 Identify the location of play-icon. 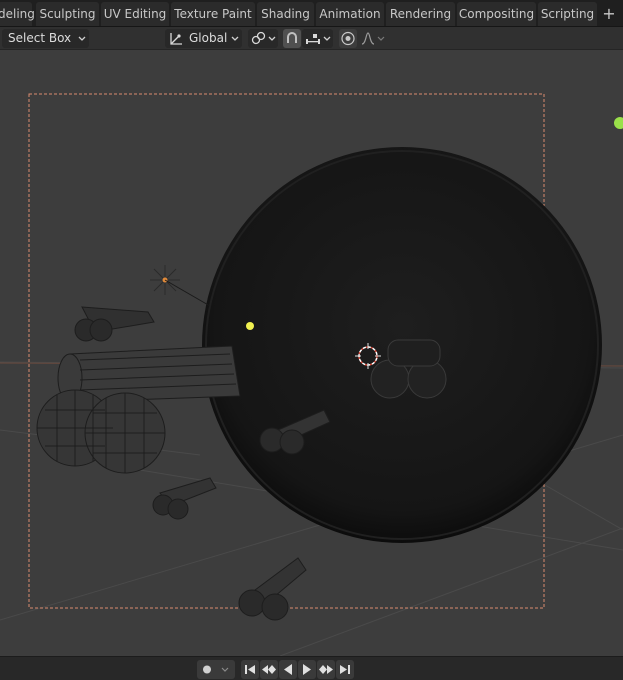
(307, 669).